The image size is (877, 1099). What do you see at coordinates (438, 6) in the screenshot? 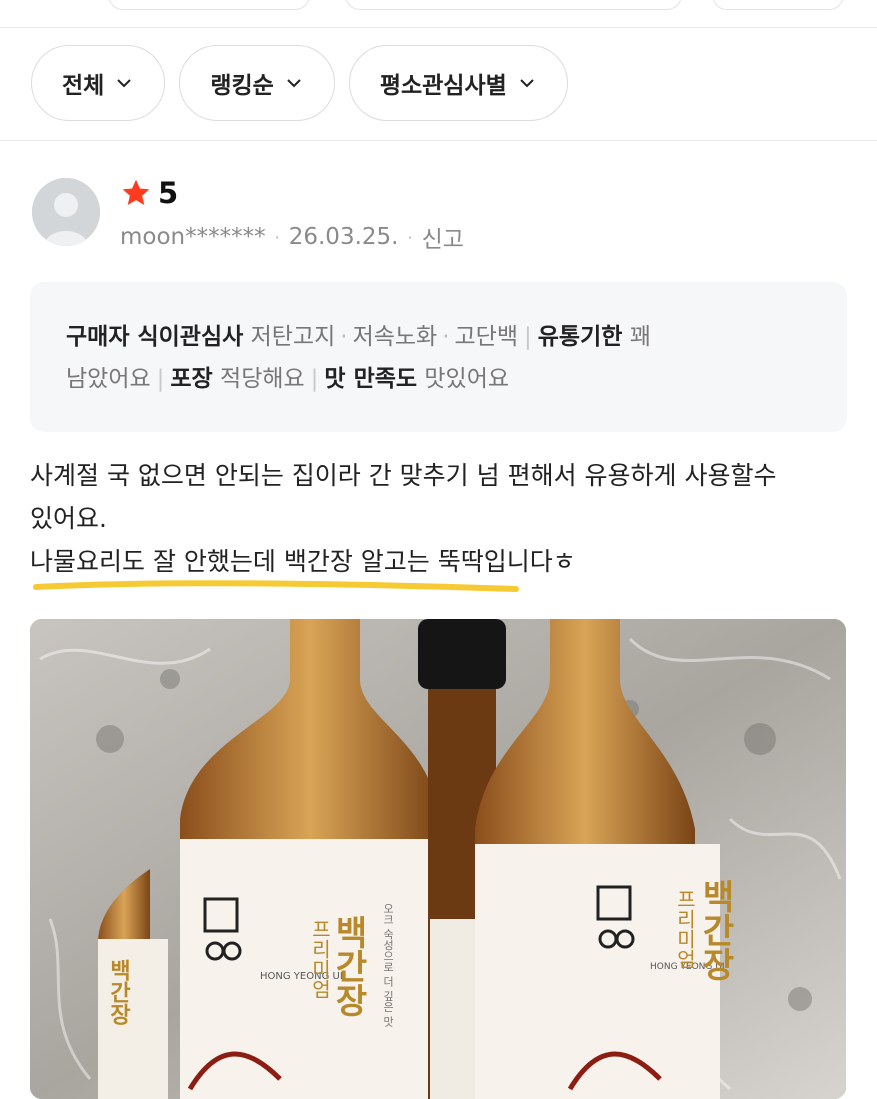
I see `previous-filter-row` at bounding box center [438, 6].